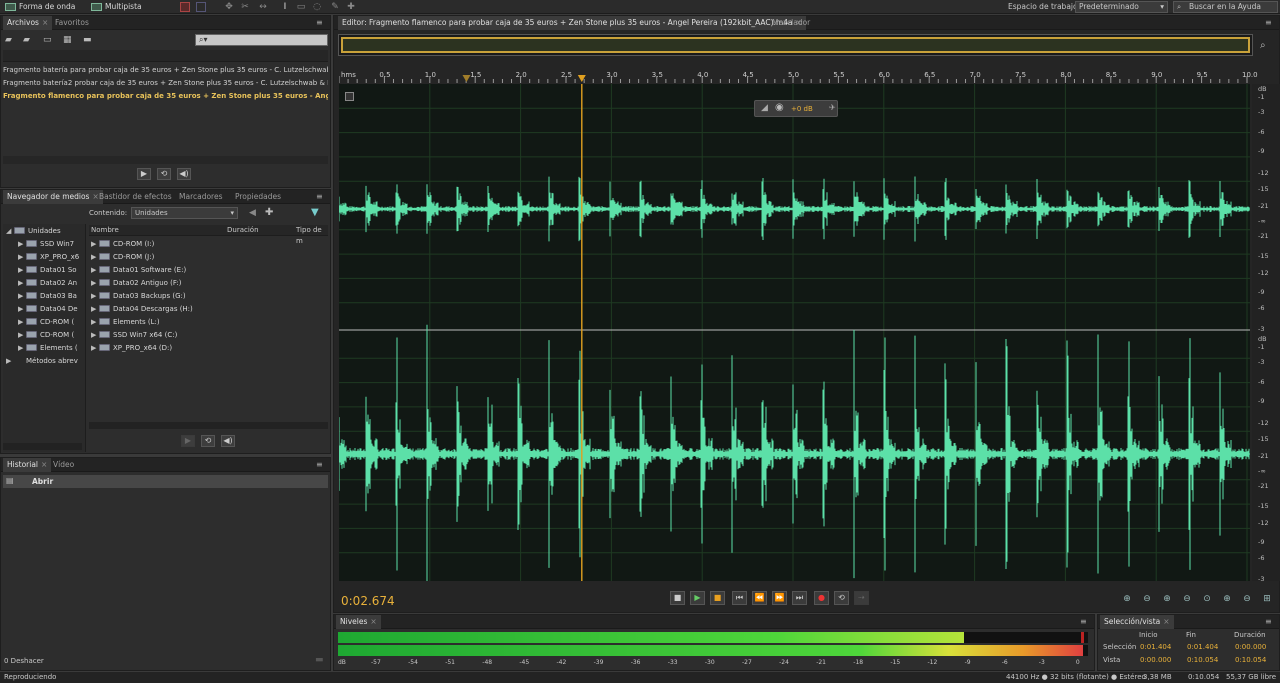 This screenshot has width=1280, height=683. I want to click on contents-select: Unidades ▾, so click(184, 213).